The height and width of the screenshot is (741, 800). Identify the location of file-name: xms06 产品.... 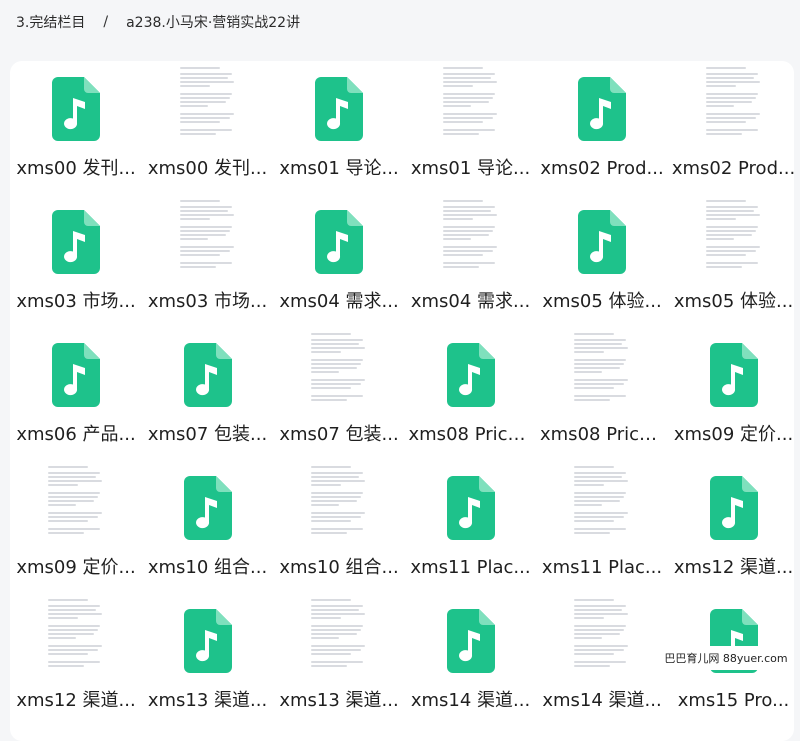
(76, 434).